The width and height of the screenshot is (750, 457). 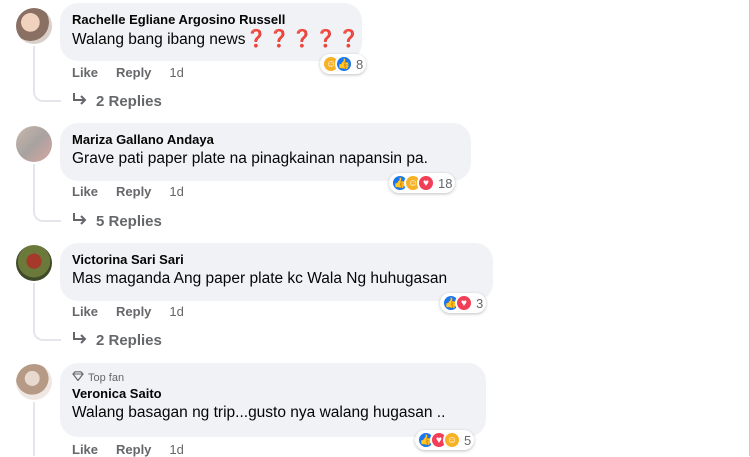 I want to click on question-mark-emoji: ❓❓❓❓❓, so click(x=303, y=38).